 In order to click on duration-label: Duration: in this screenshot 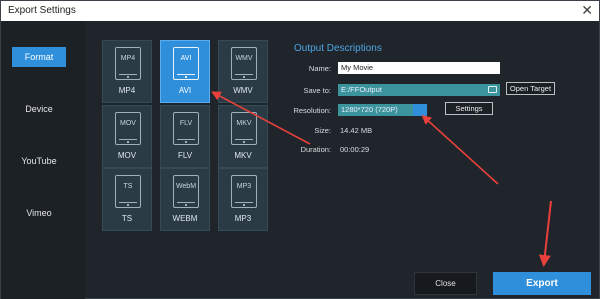, I will do `click(315, 149)`.